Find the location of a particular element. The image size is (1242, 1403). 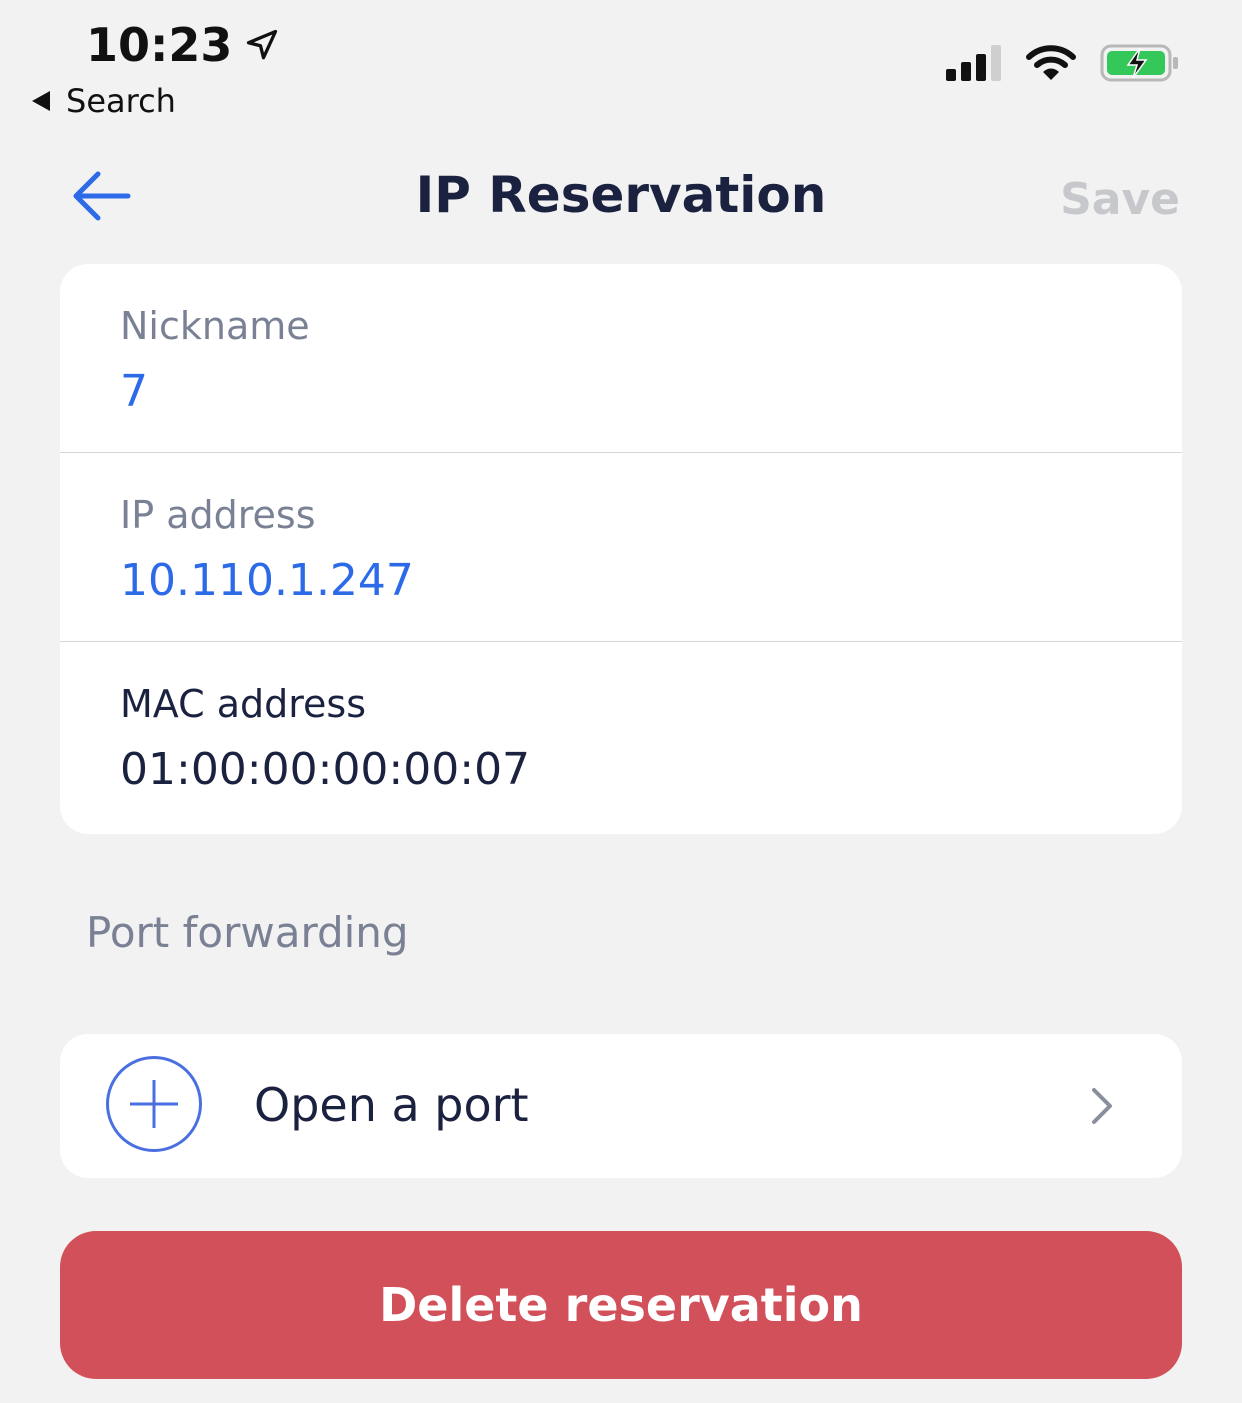

status-time-group: 10:23 is located at coordinates (183, 45).